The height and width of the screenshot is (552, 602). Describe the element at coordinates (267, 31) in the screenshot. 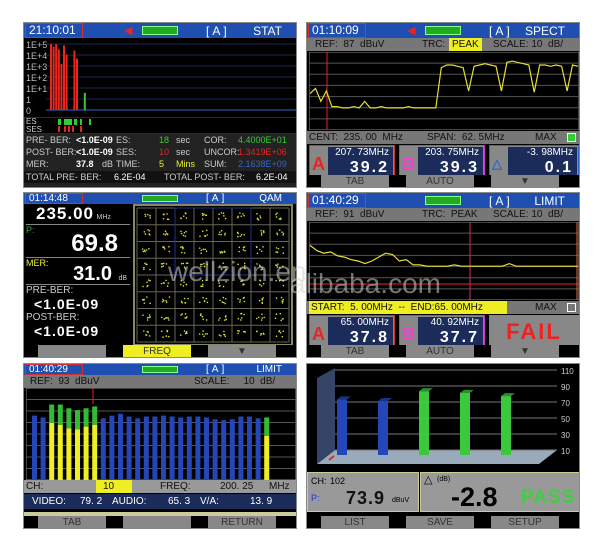

I see `screen-title: STAT` at that location.